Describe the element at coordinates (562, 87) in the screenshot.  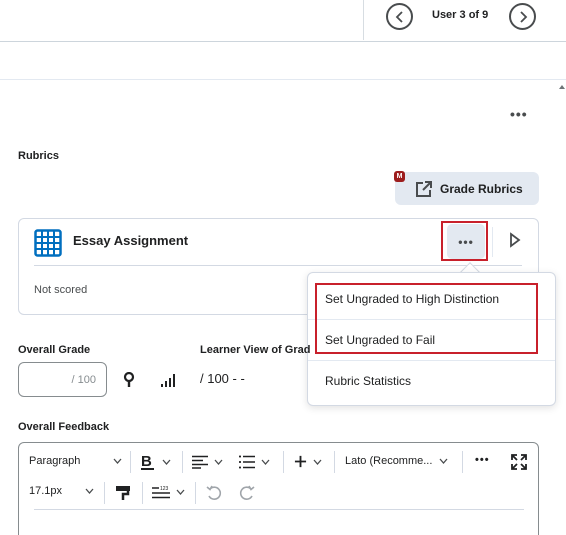
I see `scrollbar-up-arrow` at that location.